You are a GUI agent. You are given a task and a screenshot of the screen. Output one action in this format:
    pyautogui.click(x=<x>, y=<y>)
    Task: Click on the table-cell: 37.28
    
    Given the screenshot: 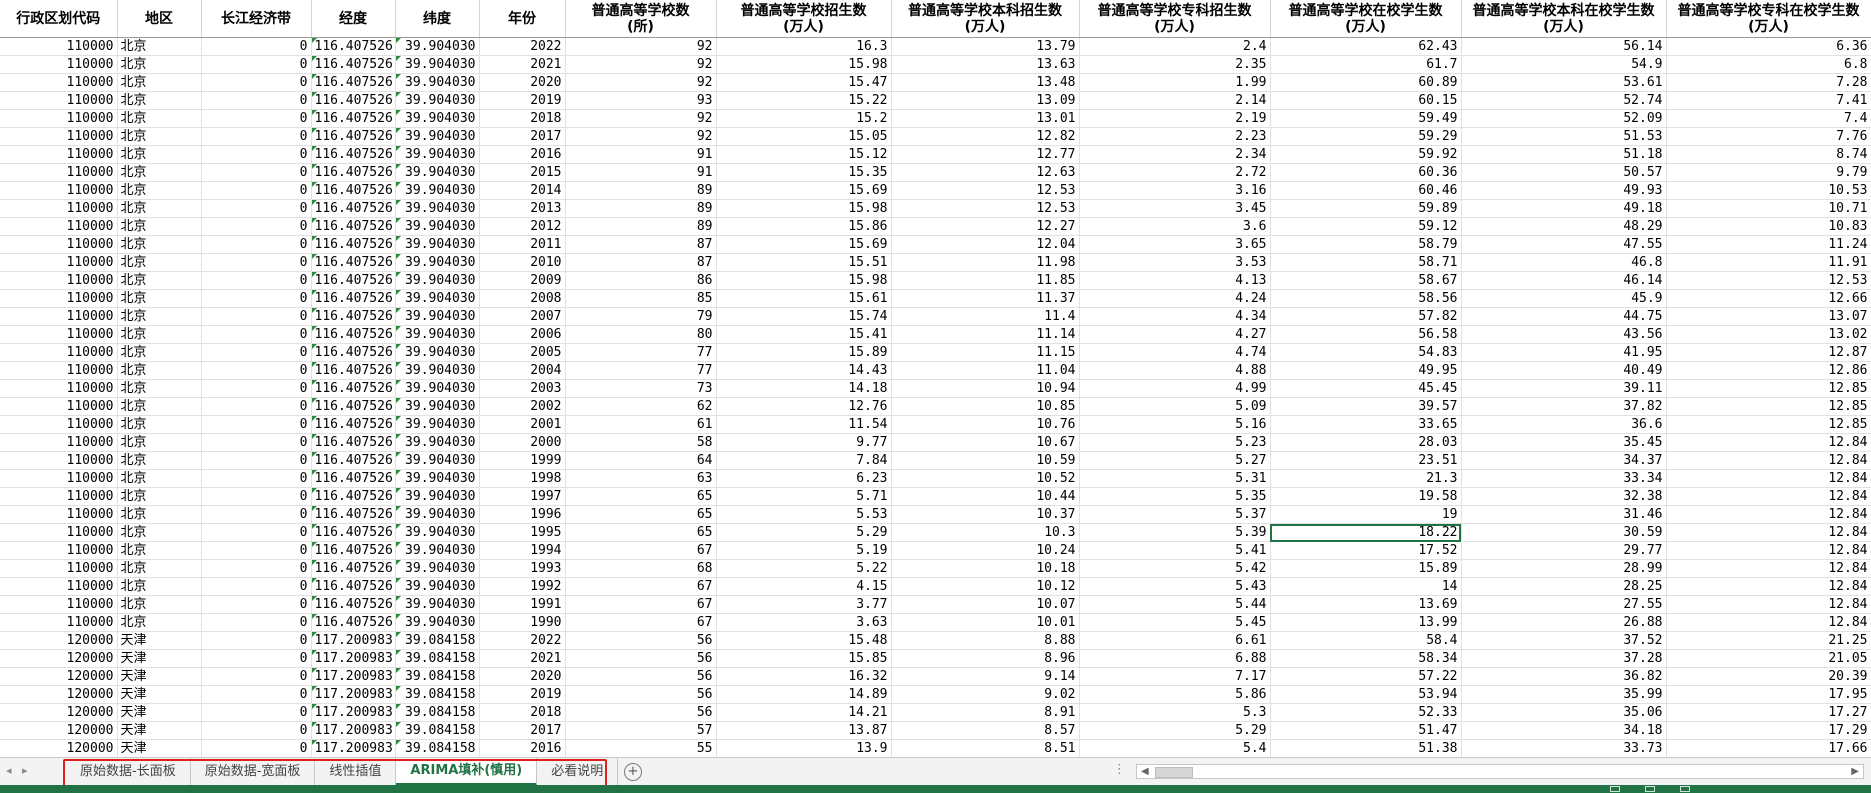 What is the action you would take?
    pyautogui.click(x=1564, y=658)
    